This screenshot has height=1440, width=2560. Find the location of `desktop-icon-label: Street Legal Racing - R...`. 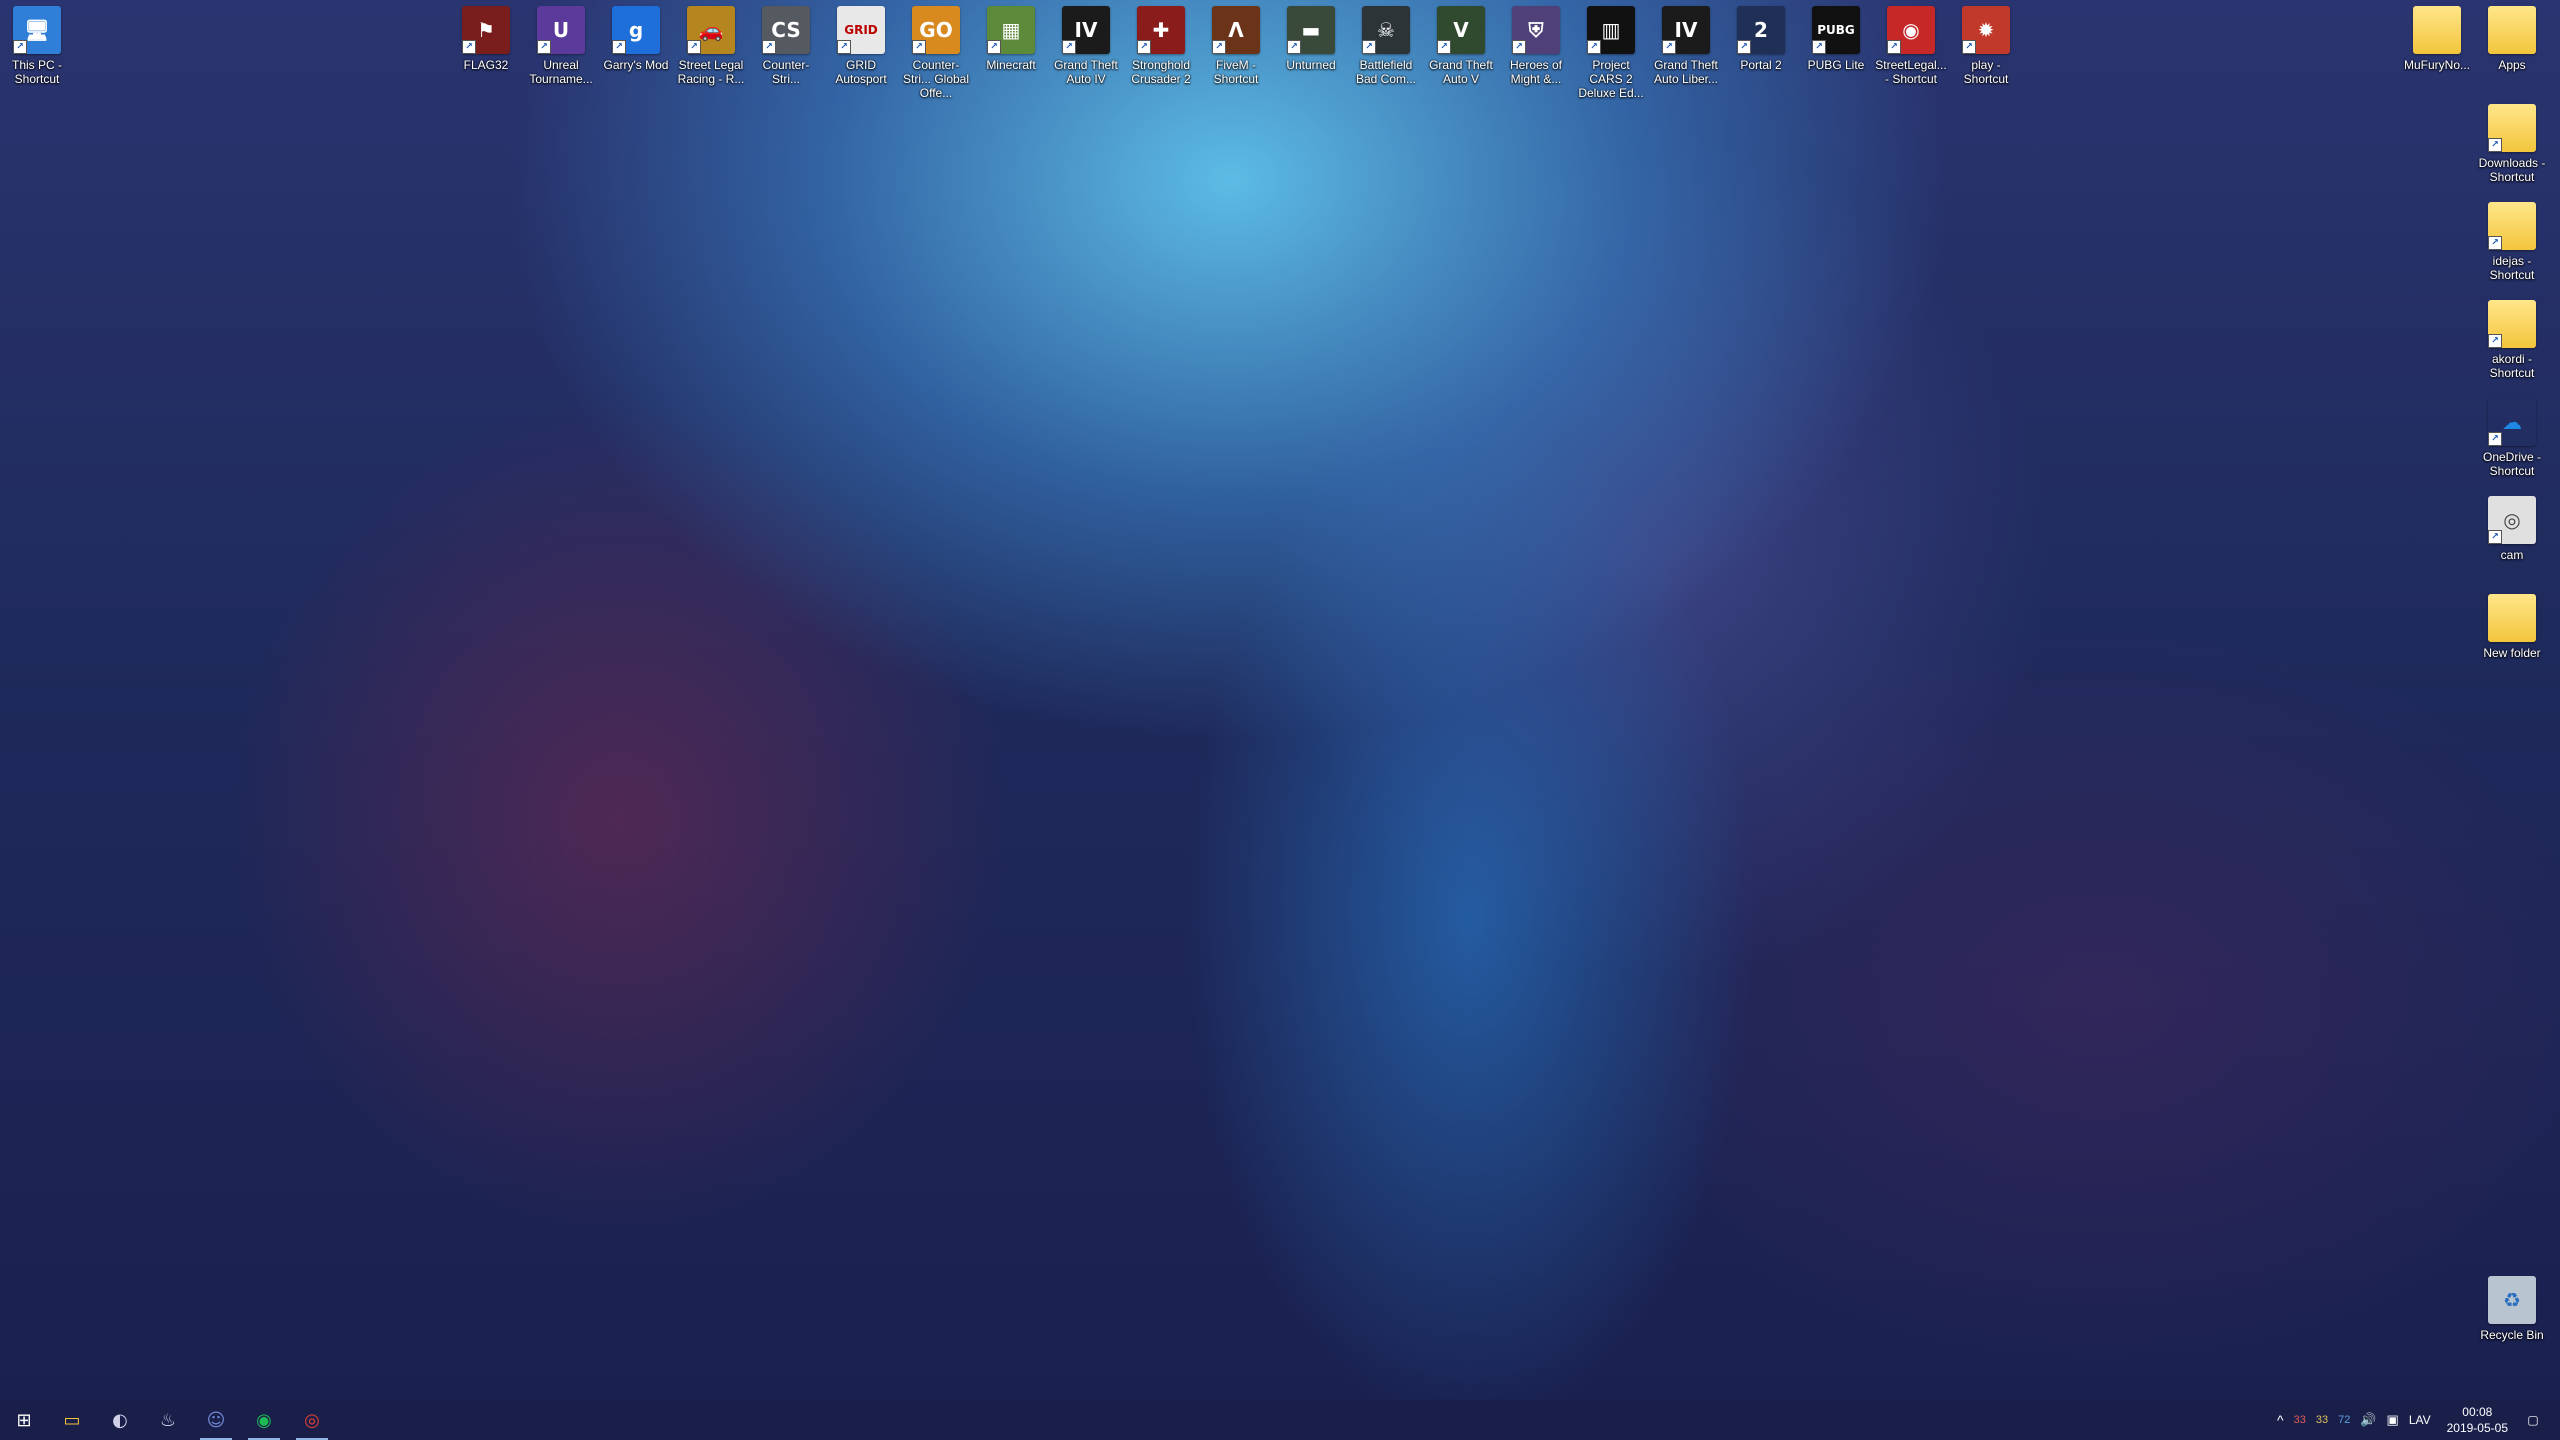

desktop-icon-label: Street Legal Racing - R... is located at coordinates (711, 72).